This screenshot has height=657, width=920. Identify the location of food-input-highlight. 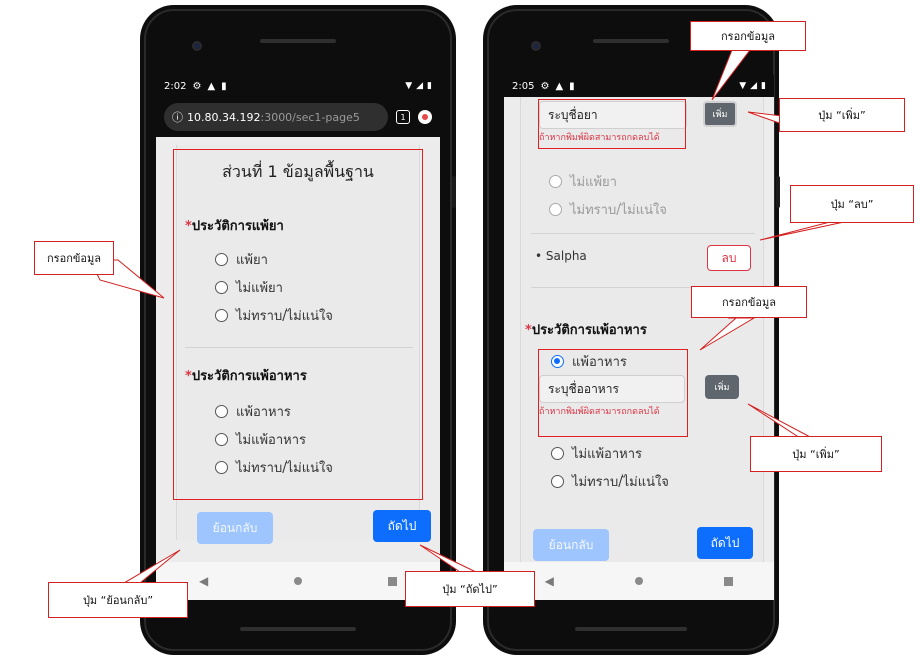
(613, 393).